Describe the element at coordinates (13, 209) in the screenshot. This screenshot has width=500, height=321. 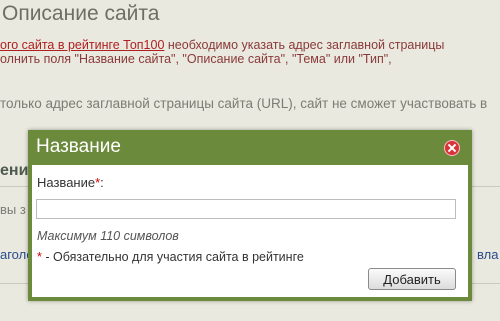
I see `side-text: вы з` at that location.